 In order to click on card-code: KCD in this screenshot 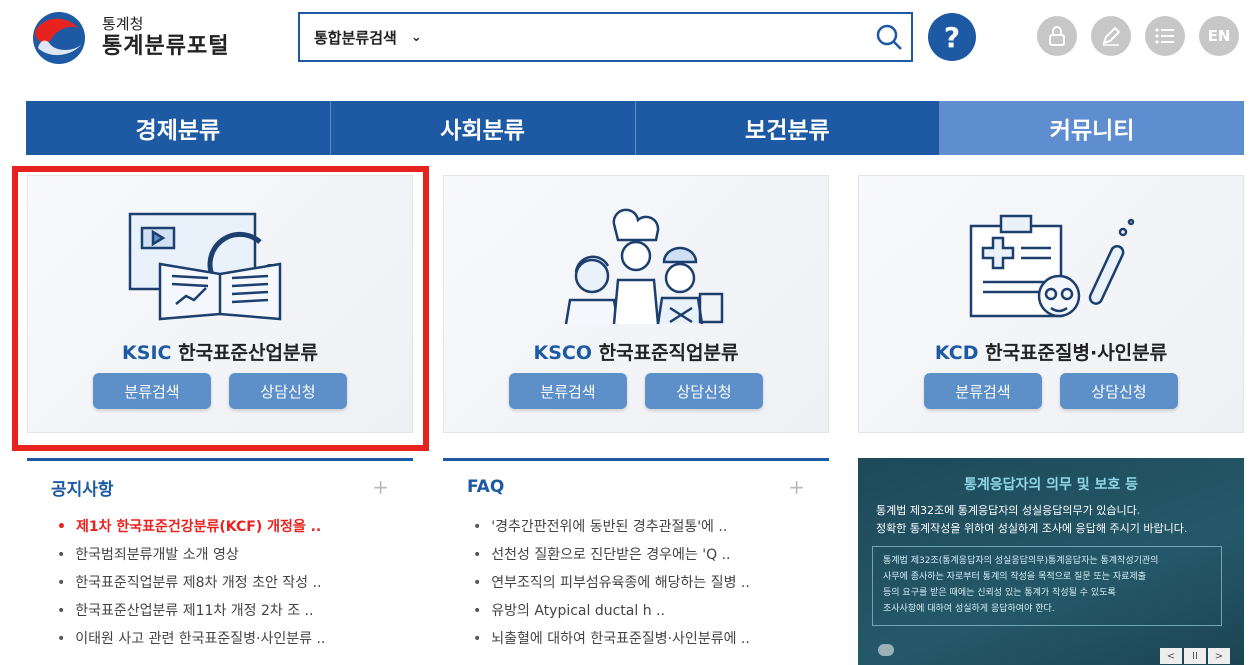, I will do `click(956, 353)`.